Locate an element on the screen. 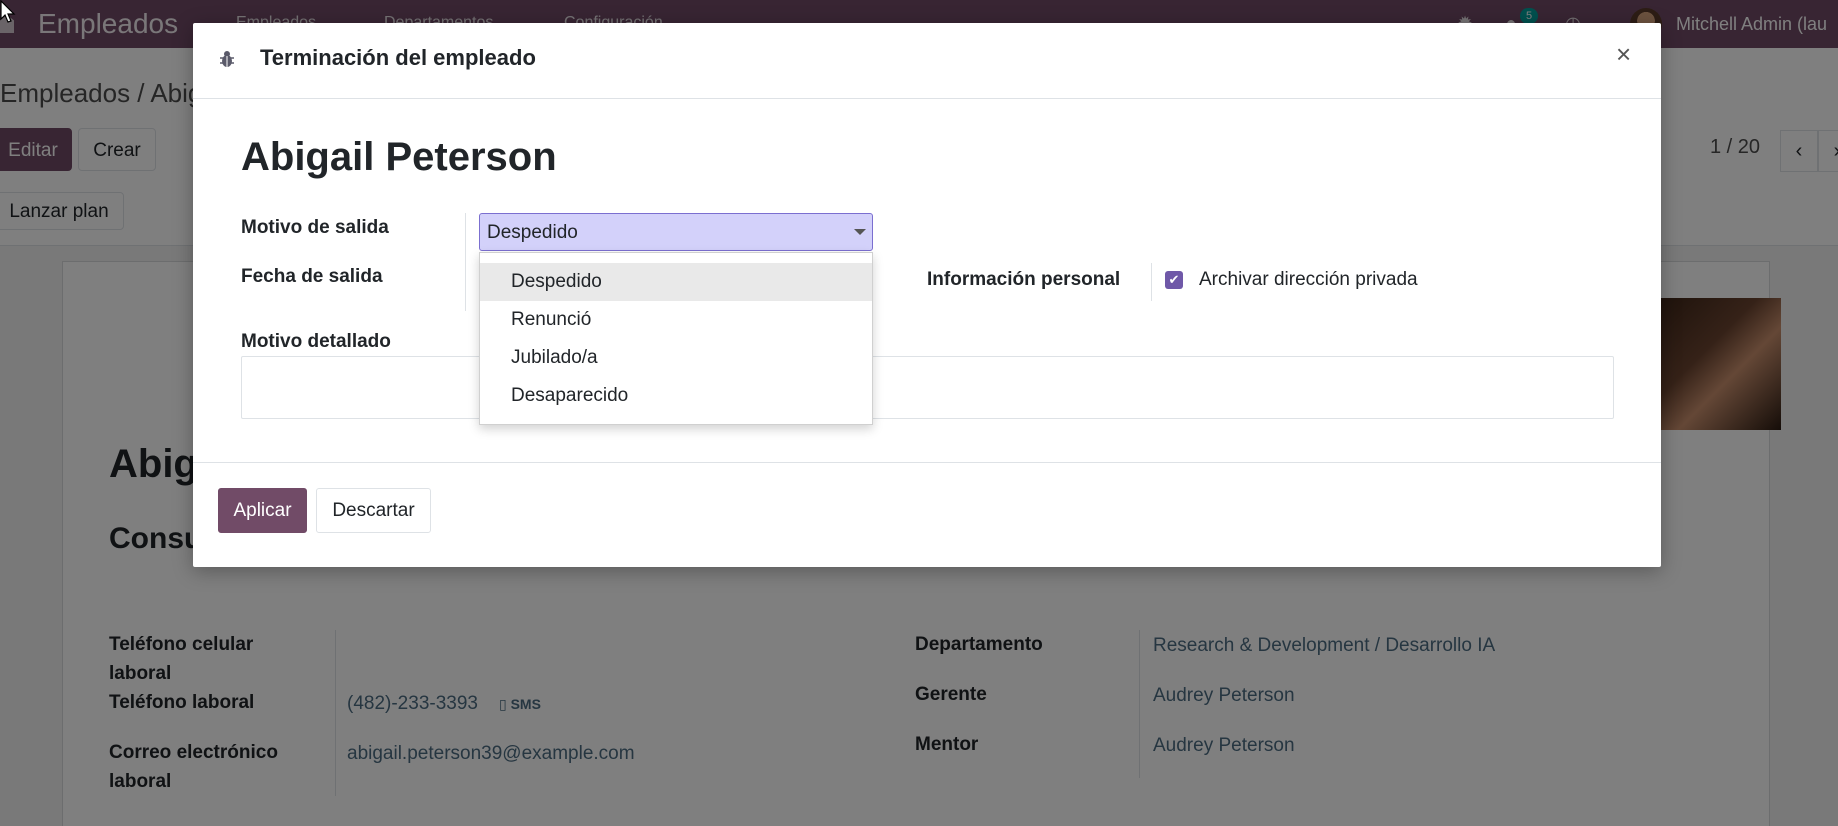 The image size is (1838, 826). label-detailed-reason: Motivo detallado is located at coordinates (316, 341).